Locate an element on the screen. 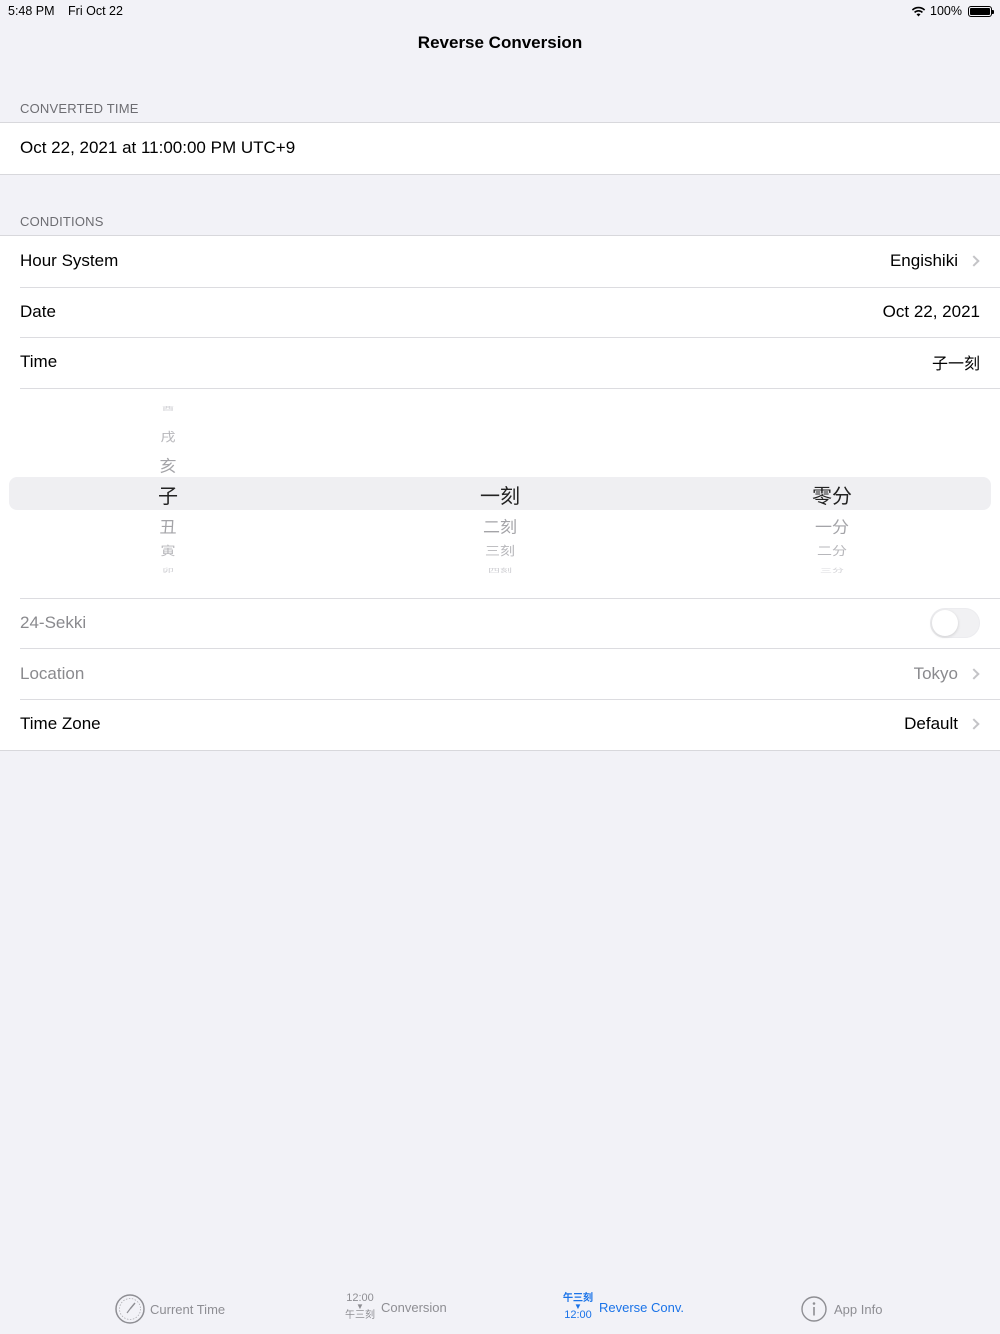 This screenshot has height=1334, width=1000. tab-current-time-label: Current Time is located at coordinates (188, 1309).